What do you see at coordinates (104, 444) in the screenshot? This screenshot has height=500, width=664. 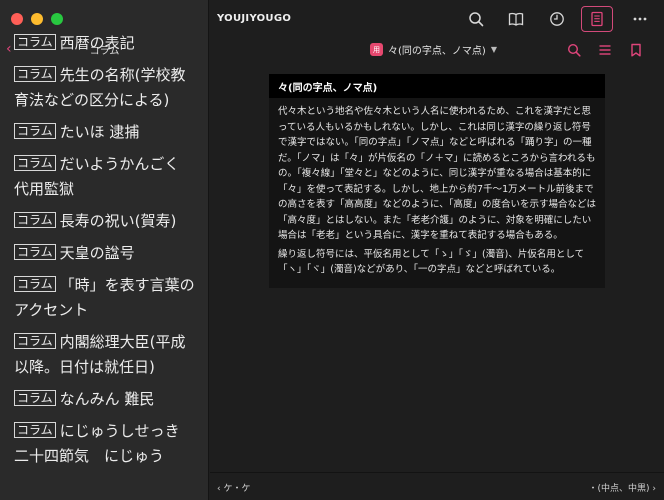 I see `list-item: コラム にじゅうしせっき 二十四節気 にじゅう` at bounding box center [104, 444].